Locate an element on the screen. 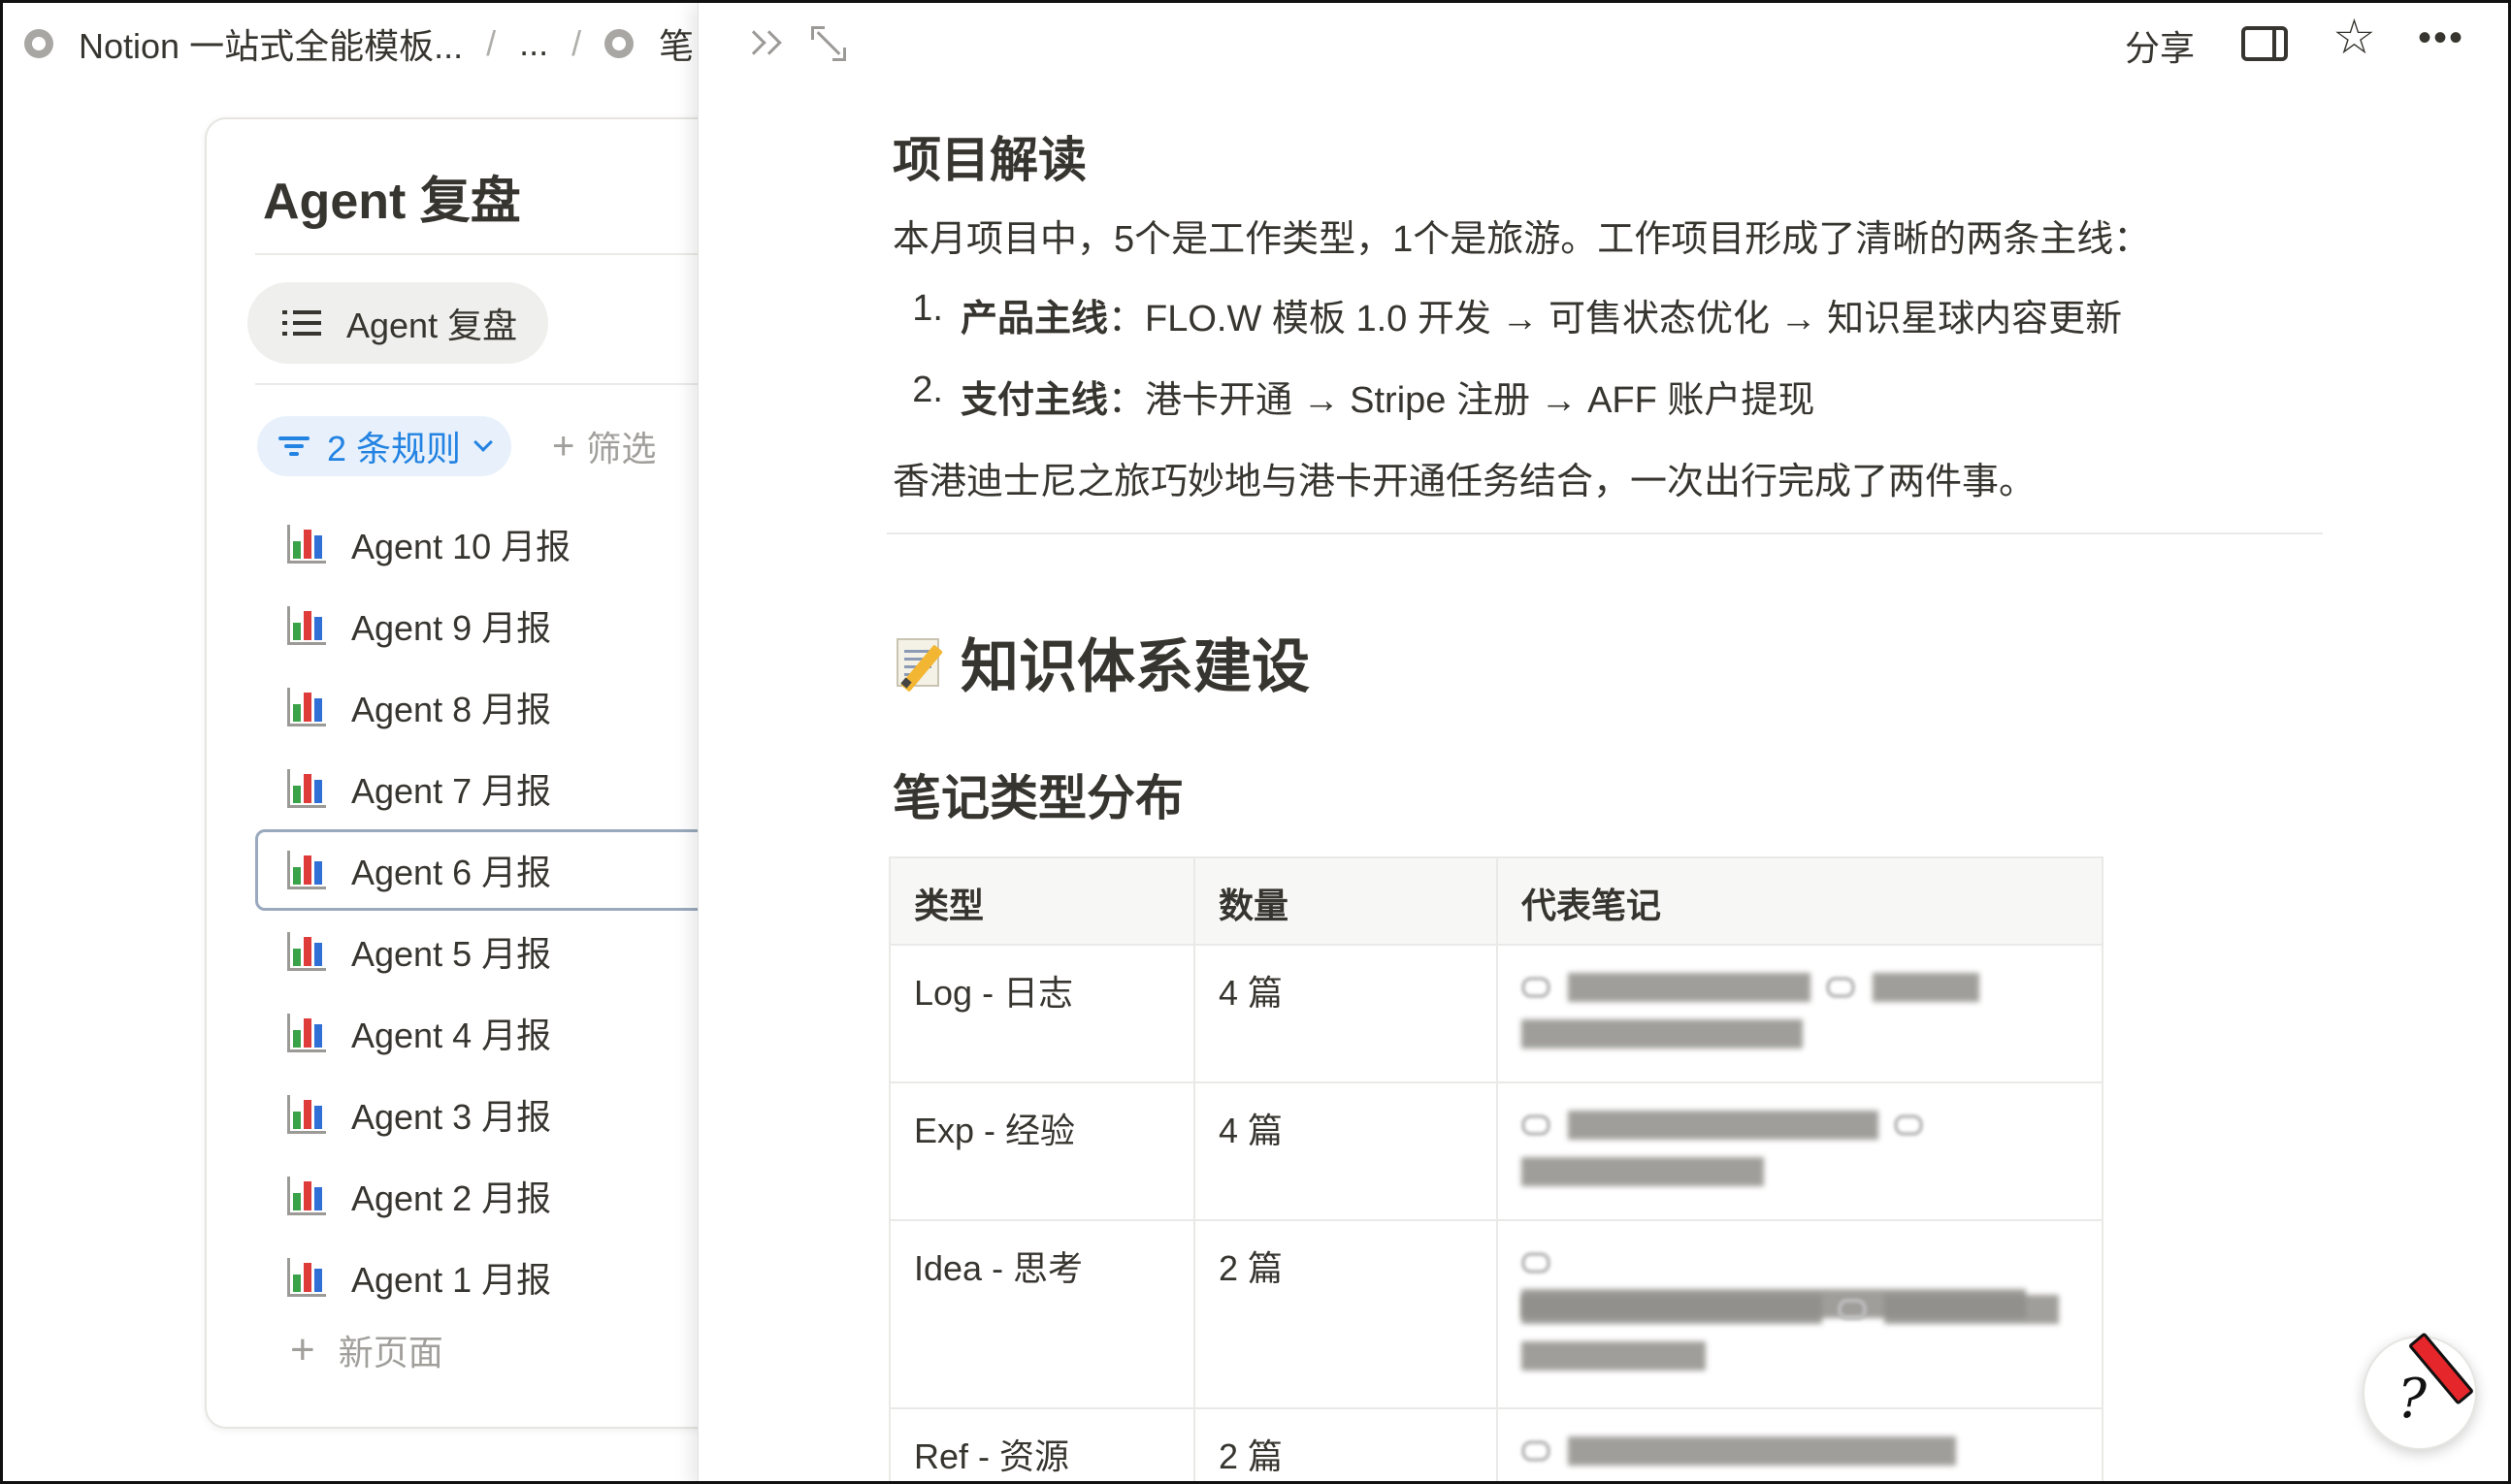  table-header: 数量 is located at coordinates (1345, 901).